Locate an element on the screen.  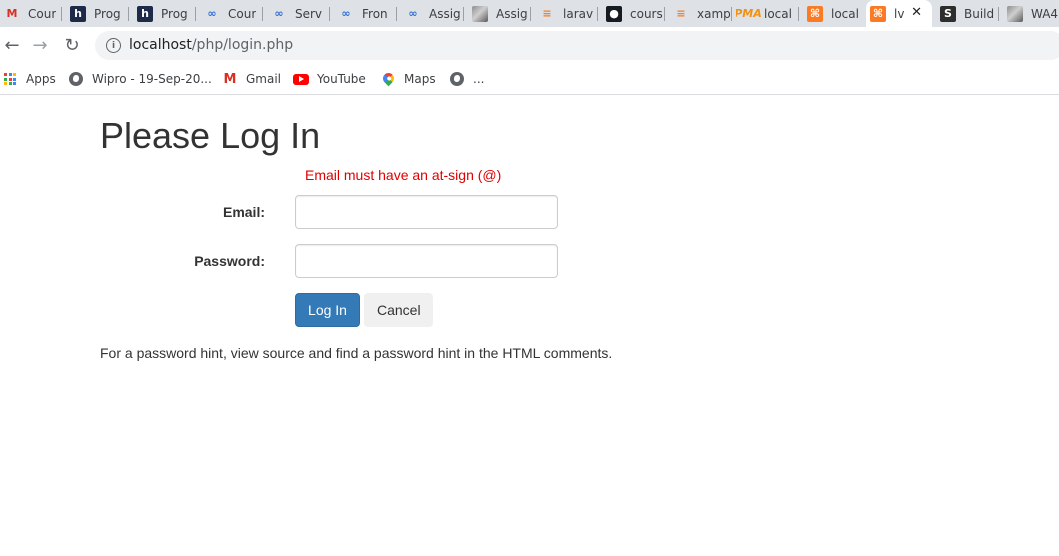
tab-title: Serv is located at coordinates (309, 13).